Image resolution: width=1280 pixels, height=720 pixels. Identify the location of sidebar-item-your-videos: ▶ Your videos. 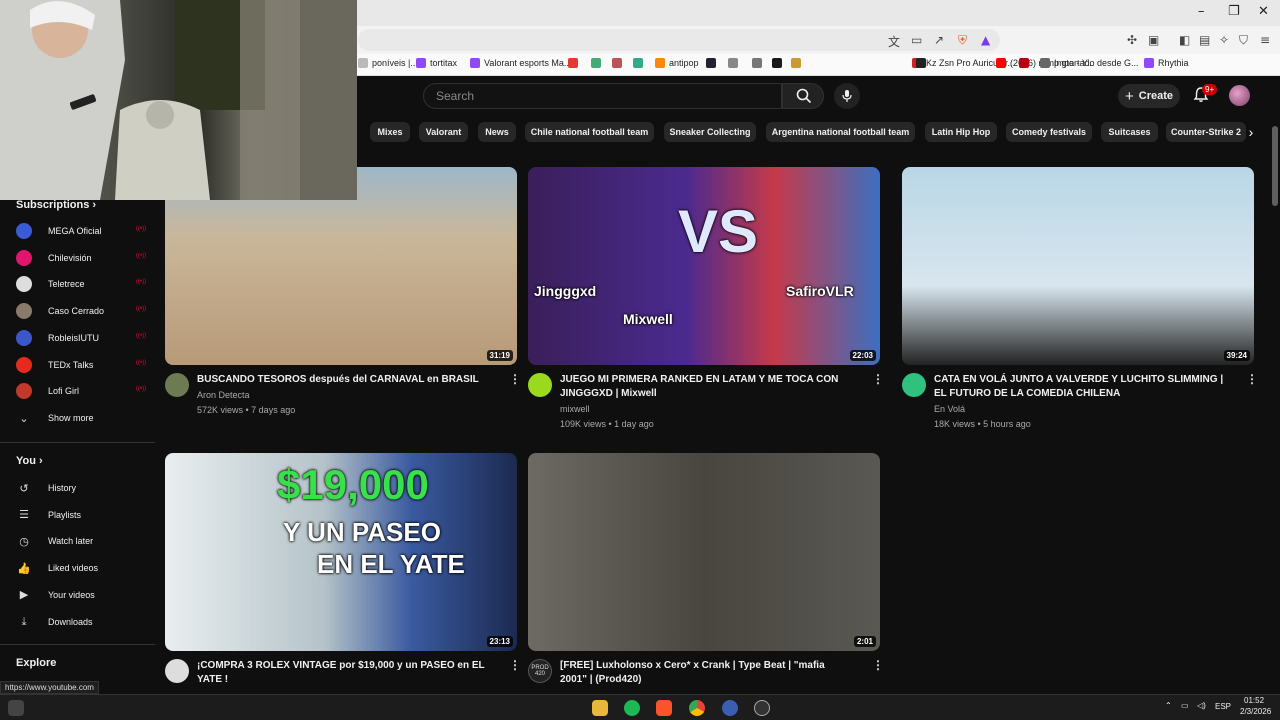
(81, 595).